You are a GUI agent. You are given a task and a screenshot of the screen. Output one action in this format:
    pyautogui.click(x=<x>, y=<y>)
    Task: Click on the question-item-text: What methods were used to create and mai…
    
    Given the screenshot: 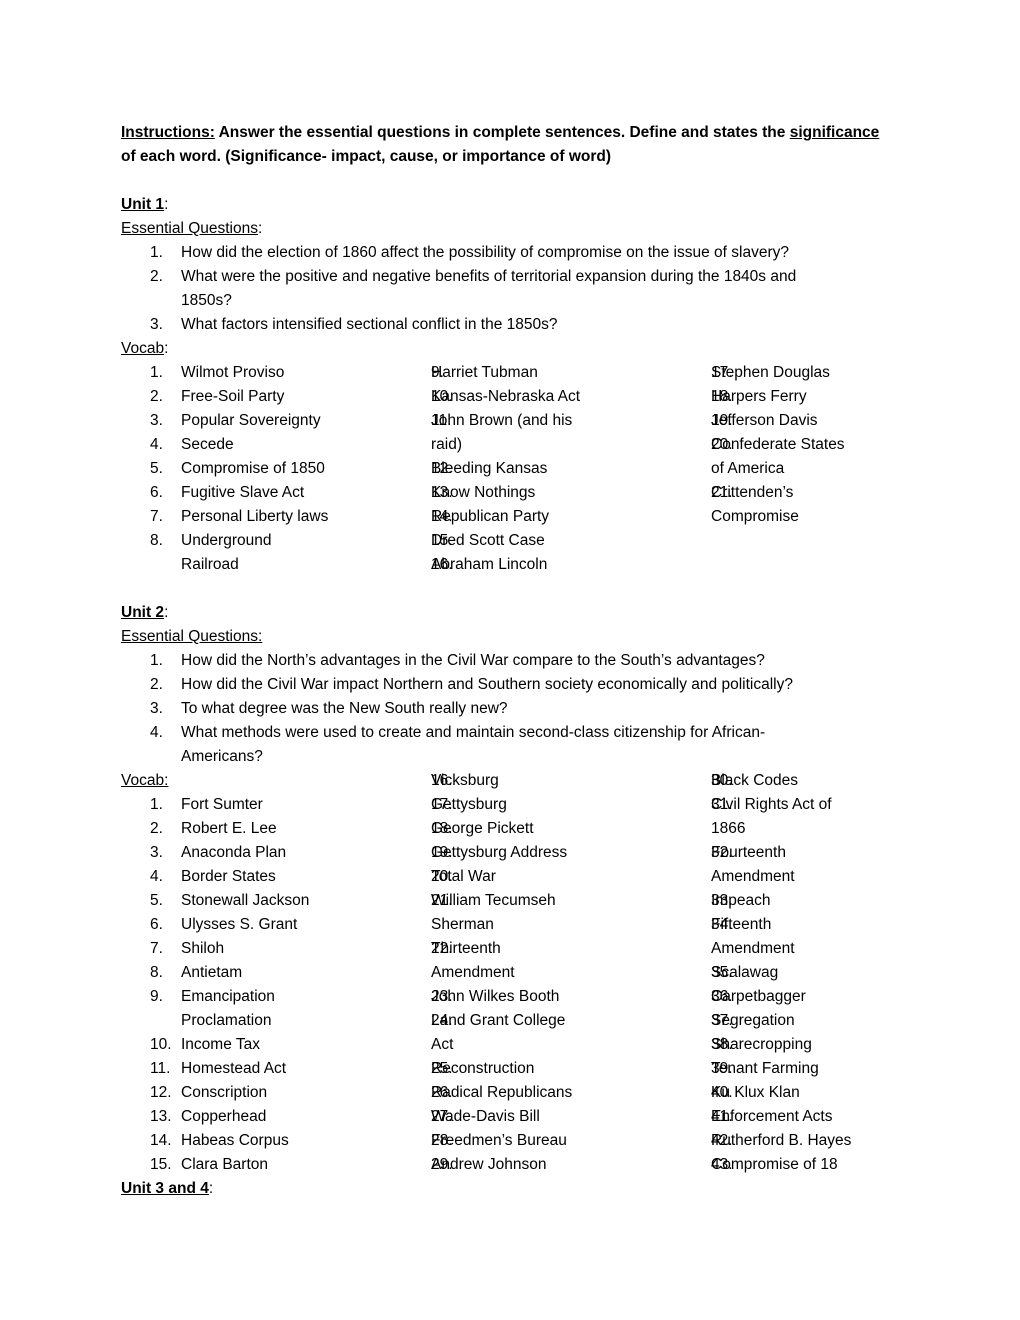 What is the action you would take?
    pyautogui.click(x=473, y=732)
    